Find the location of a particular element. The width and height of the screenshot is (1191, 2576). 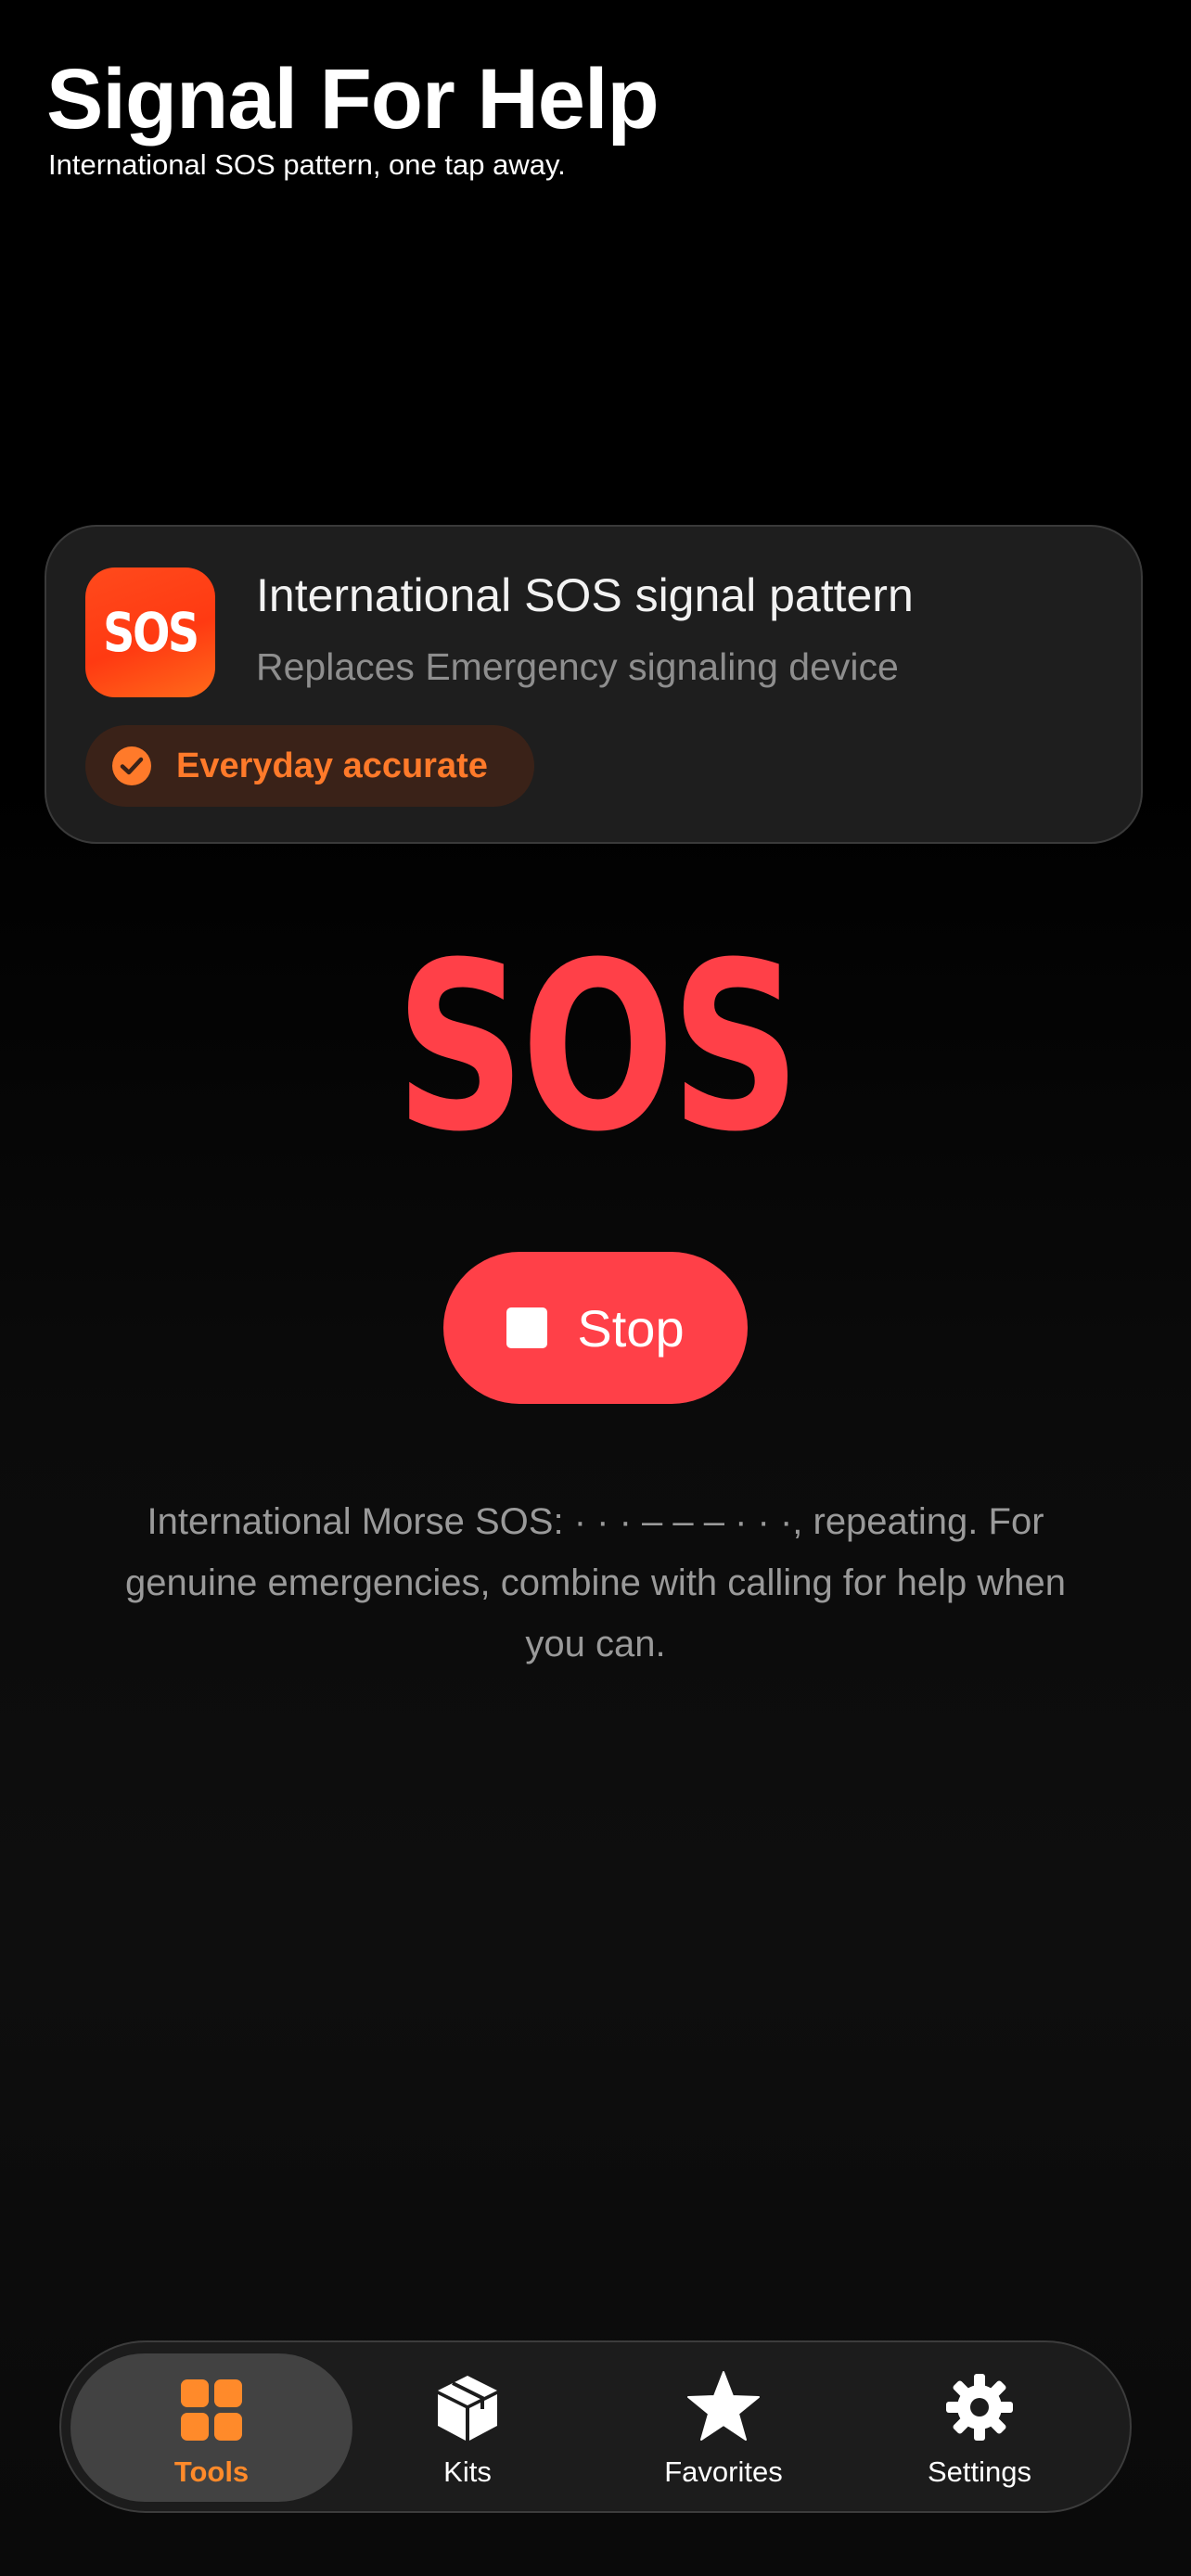

checkmark-circle-icon is located at coordinates (132, 766).